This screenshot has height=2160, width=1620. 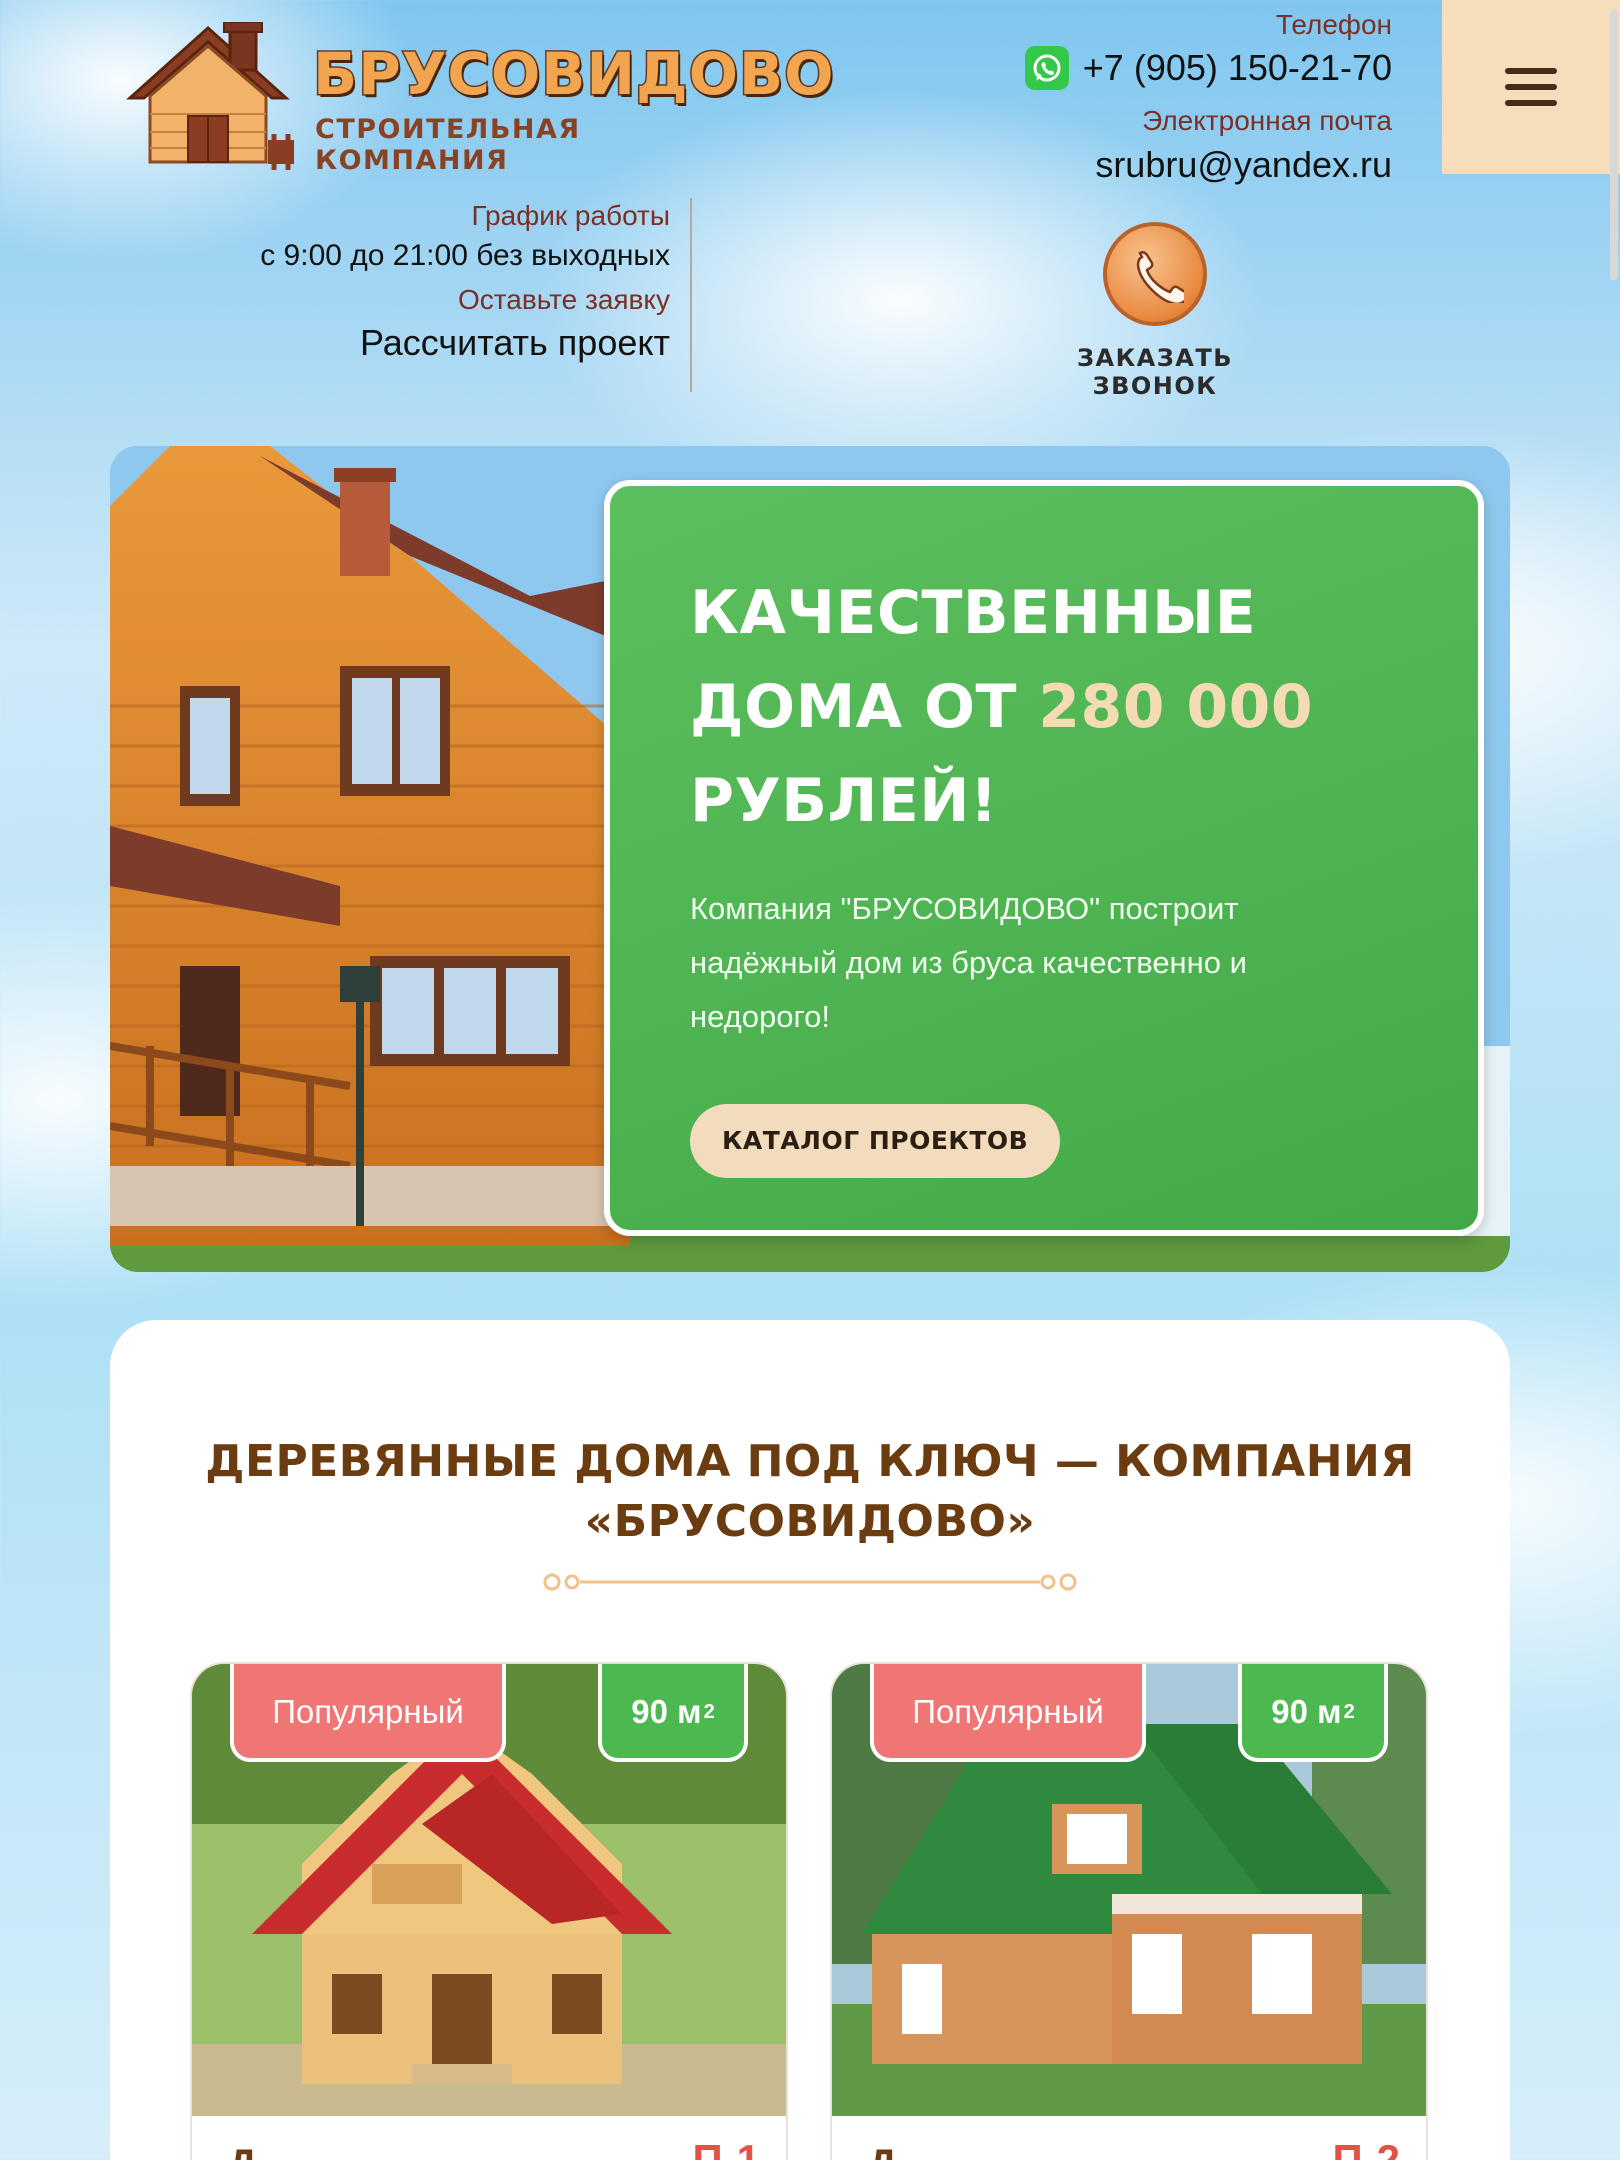 What do you see at coordinates (489, 1911) in the screenshot?
I see `project-card: Популярный 90 м2 Д П-1` at bounding box center [489, 1911].